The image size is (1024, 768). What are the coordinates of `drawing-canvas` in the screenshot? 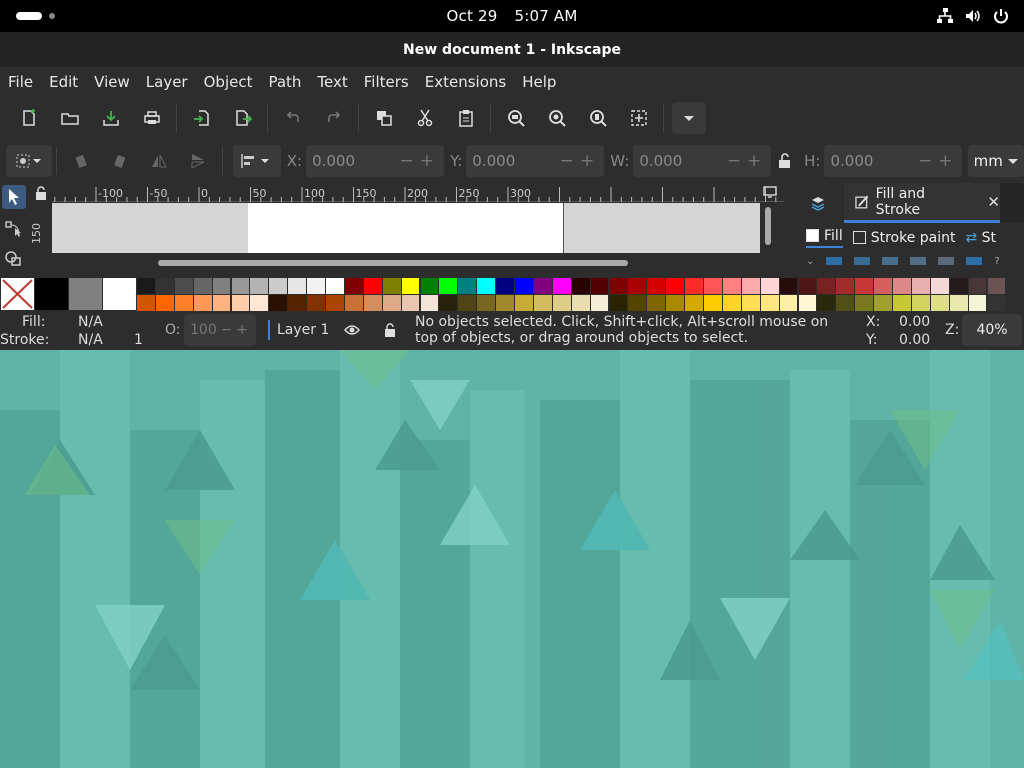 It's located at (406, 228).